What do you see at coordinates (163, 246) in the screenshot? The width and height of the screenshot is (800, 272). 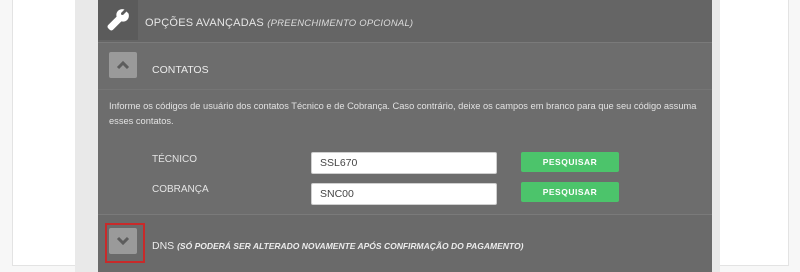 I see `dns-label-text: DNS` at bounding box center [163, 246].